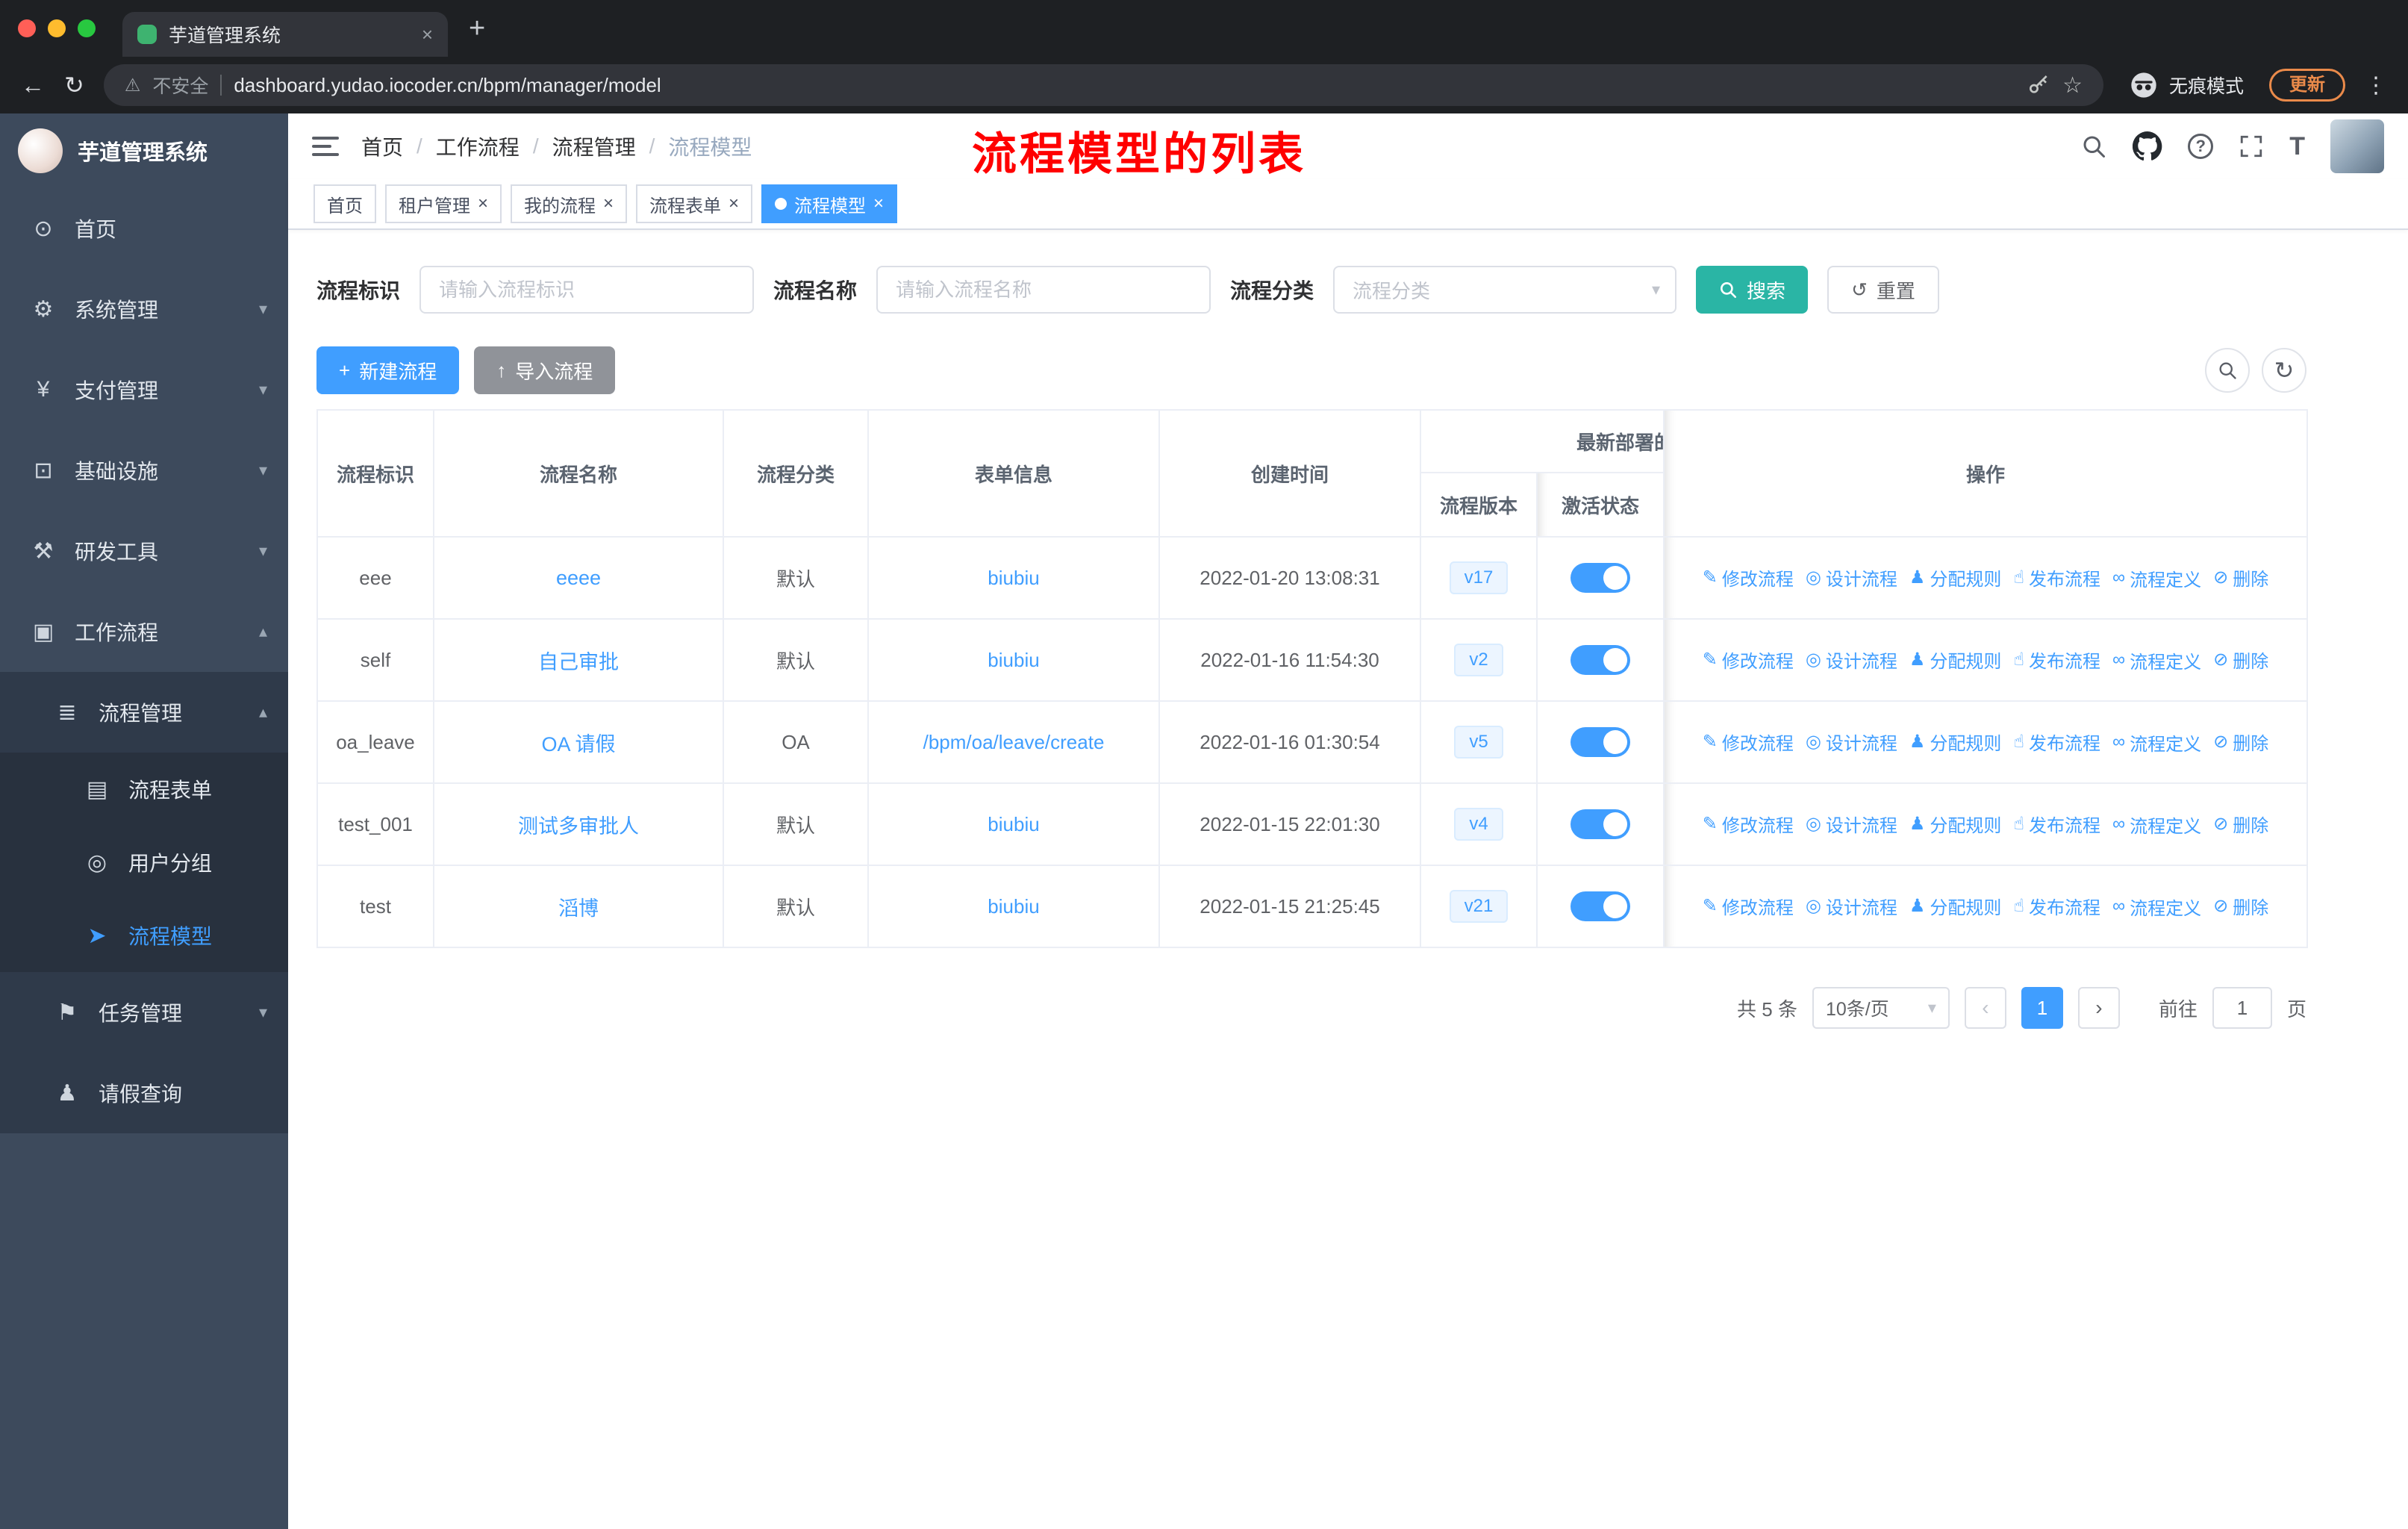 The height and width of the screenshot is (1529, 2408). Describe the element at coordinates (578, 578) in the screenshot. I see `process-name-link: eeee` at that location.